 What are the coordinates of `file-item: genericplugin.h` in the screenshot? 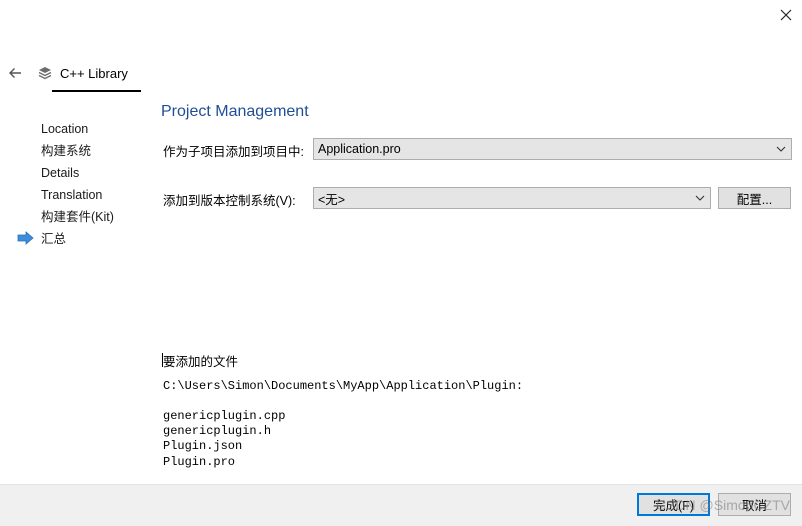 It's located at (217, 431).